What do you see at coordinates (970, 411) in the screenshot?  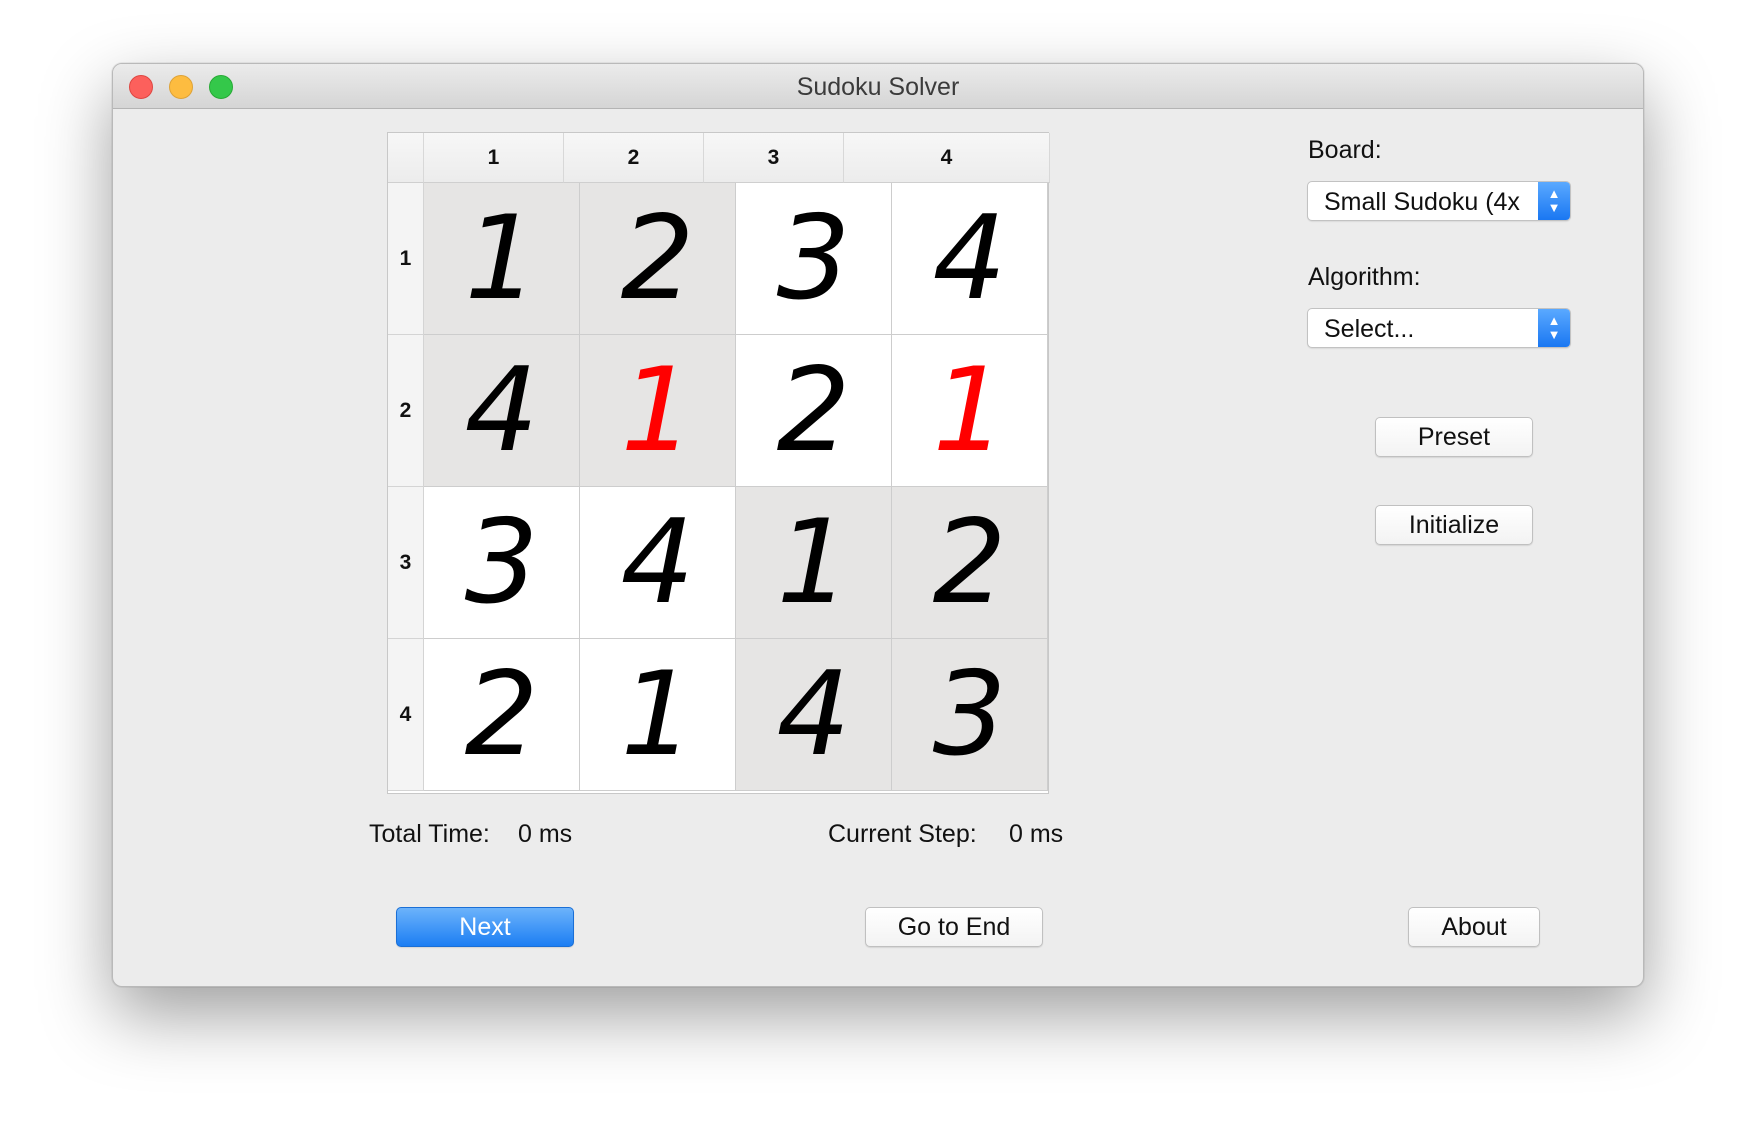 I see `cell-r2-c4: 1` at bounding box center [970, 411].